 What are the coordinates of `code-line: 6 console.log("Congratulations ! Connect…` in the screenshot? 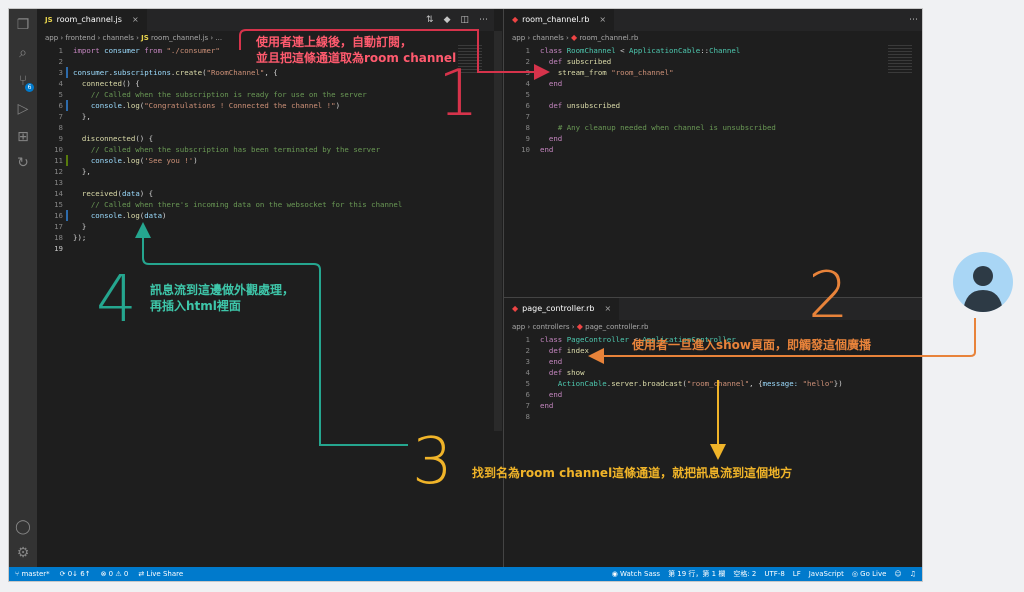 It's located at (265, 105).